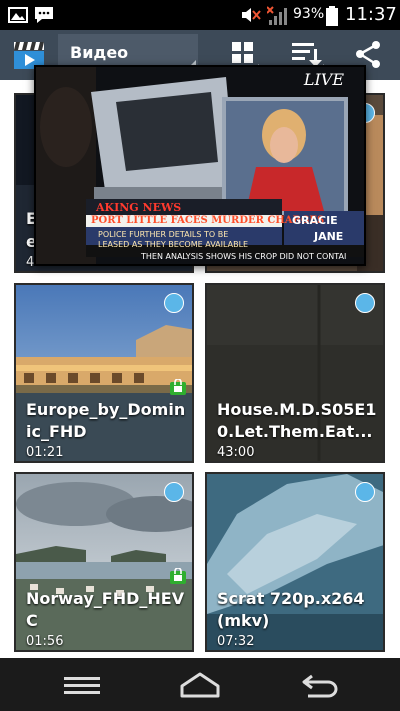 The width and height of the screenshot is (400, 711). What do you see at coordinates (315, 220) in the screenshot?
I see `anchor-name-first: GRACIE` at bounding box center [315, 220].